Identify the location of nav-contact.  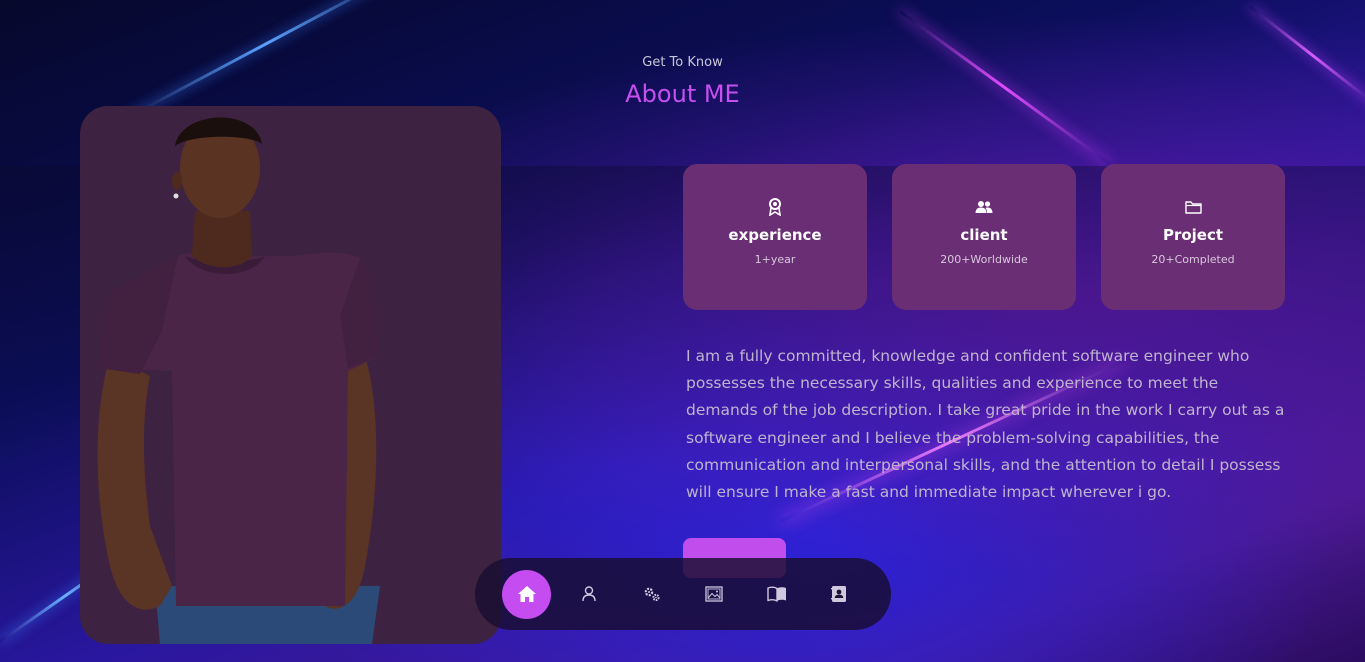
(839, 594).